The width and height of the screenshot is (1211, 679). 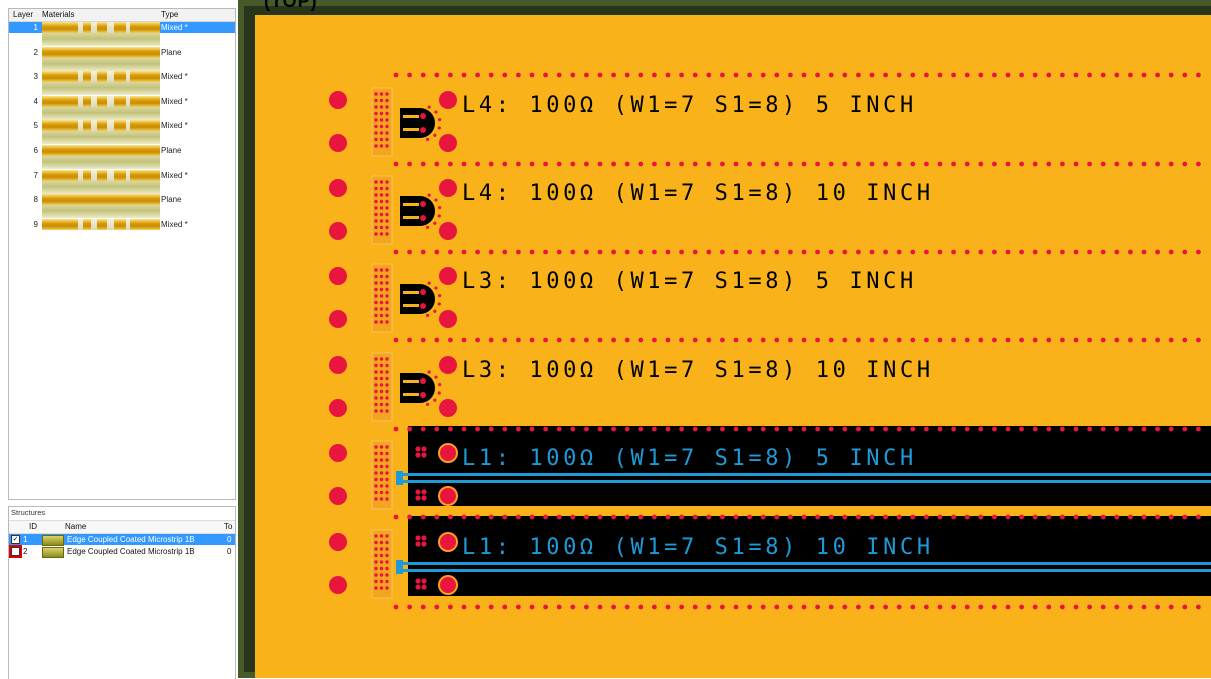 What do you see at coordinates (58, 14) in the screenshot?
I see `materials-column-header: Materials` at bounding box center [58, 14].